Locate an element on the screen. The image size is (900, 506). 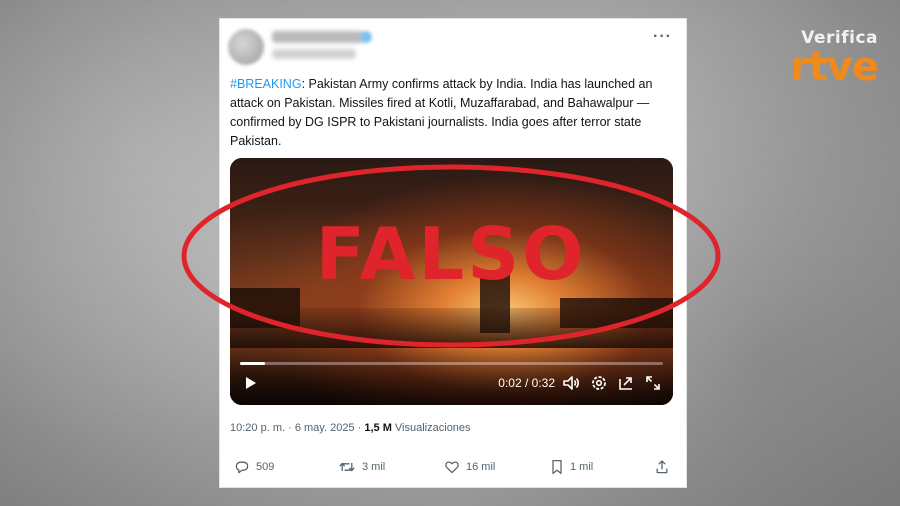
falso-label: FALSO is located at coordinates (451, 254).